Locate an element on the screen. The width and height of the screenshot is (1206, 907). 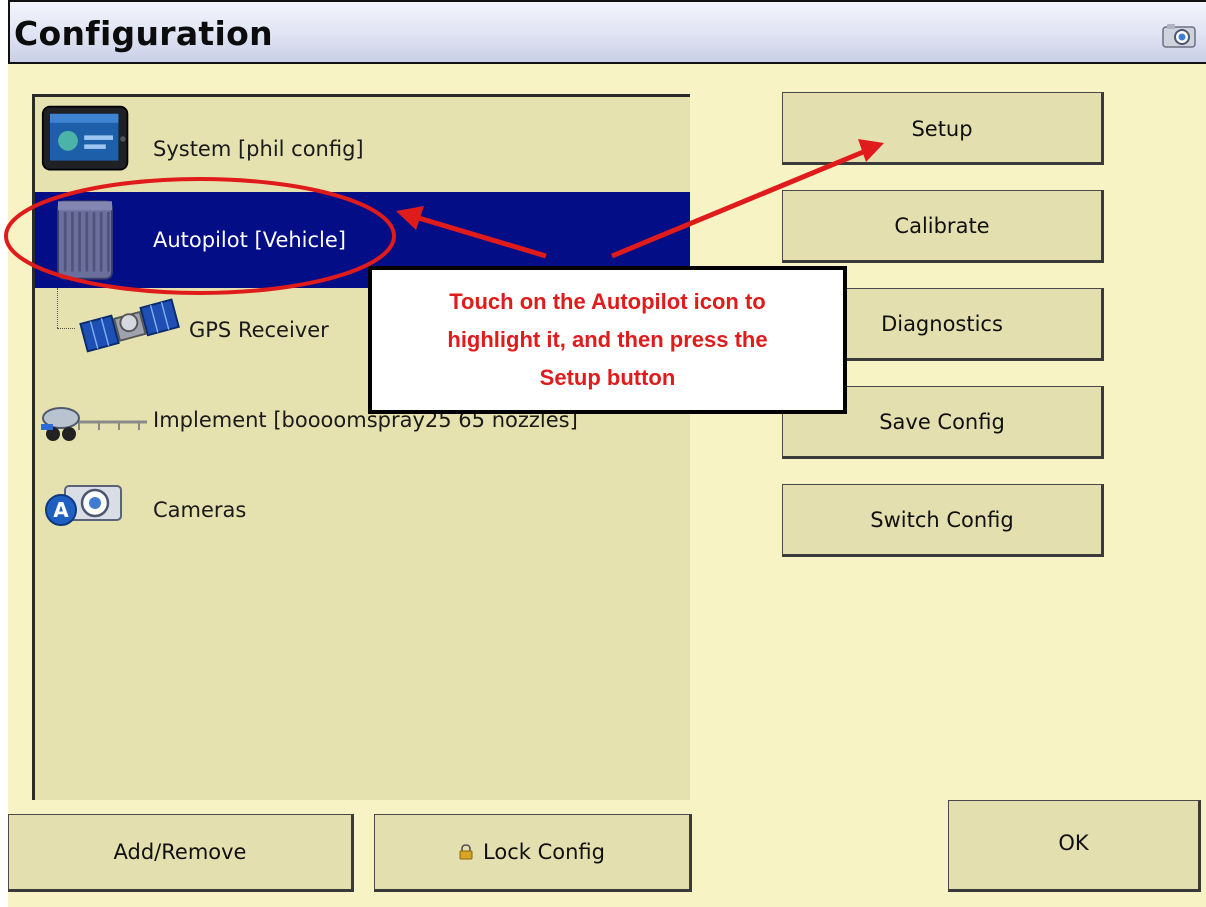
tree-item-cameras: A Cameras is located at coordinates (362, 513).